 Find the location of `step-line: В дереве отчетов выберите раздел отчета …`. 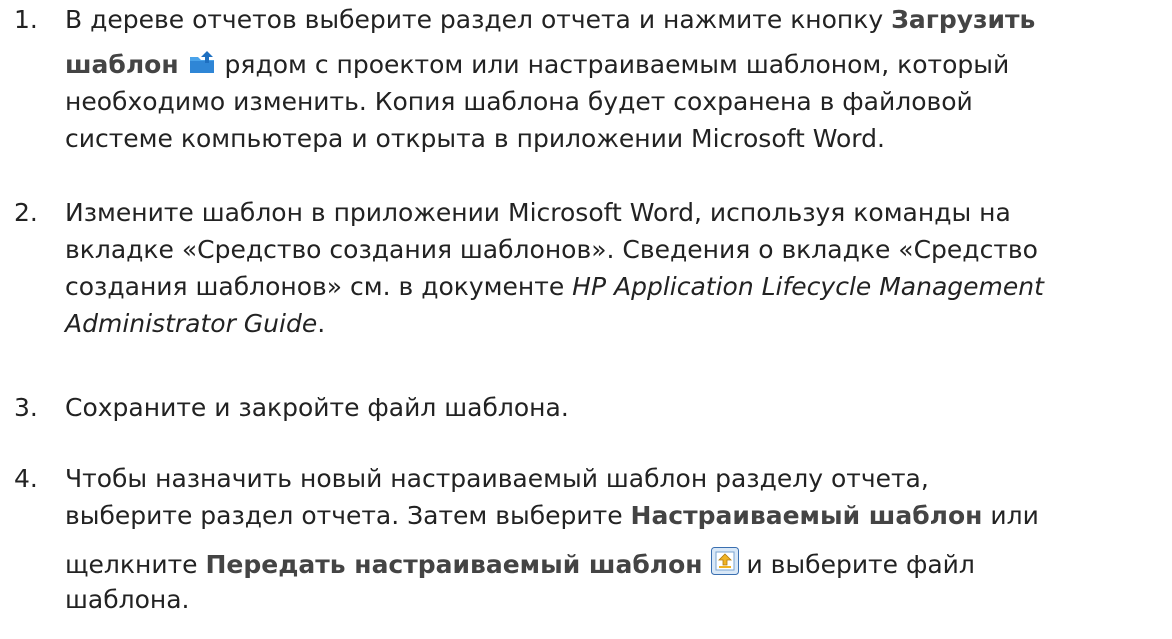

step-line: В дереве отчетов выберите раздел отчета … is located at coordinates (550, 19).